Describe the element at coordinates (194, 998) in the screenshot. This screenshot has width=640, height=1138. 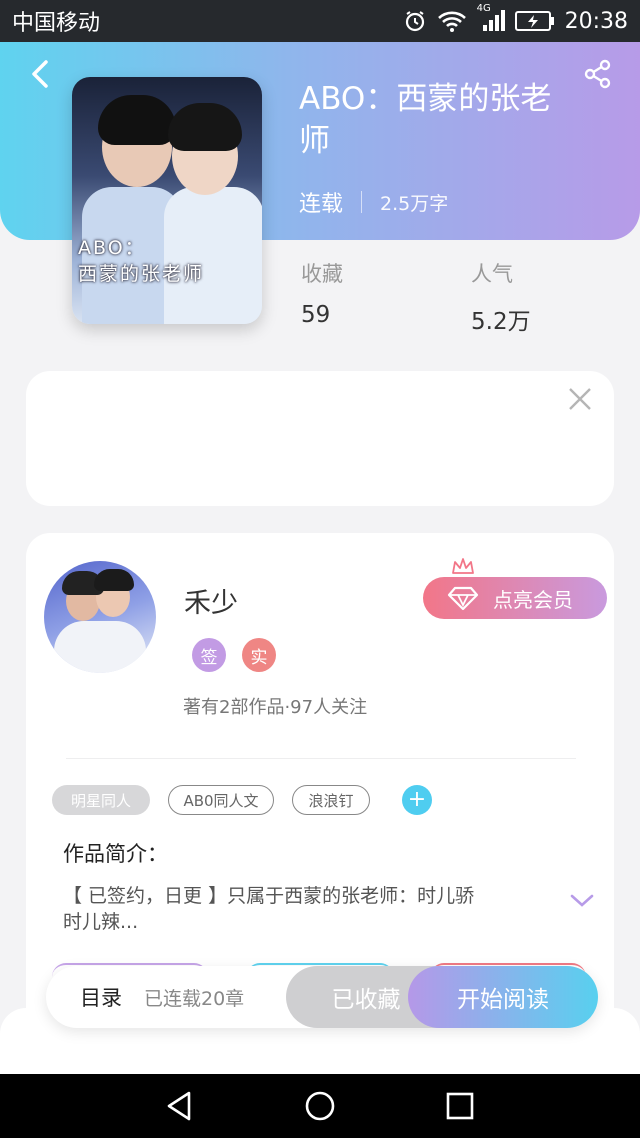
I see `chapter-count: 已连载20章` at that location.